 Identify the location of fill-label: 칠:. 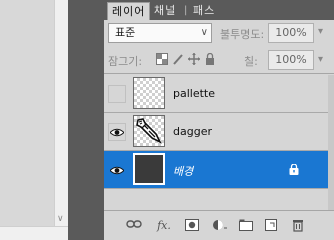
(251, 61).